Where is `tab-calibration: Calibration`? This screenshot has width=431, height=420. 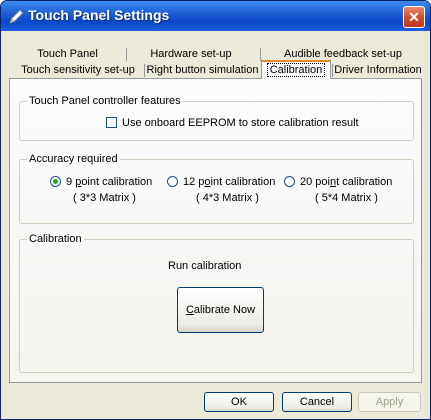
tab-calibration: Calibration is located at coordinates (296, 69).